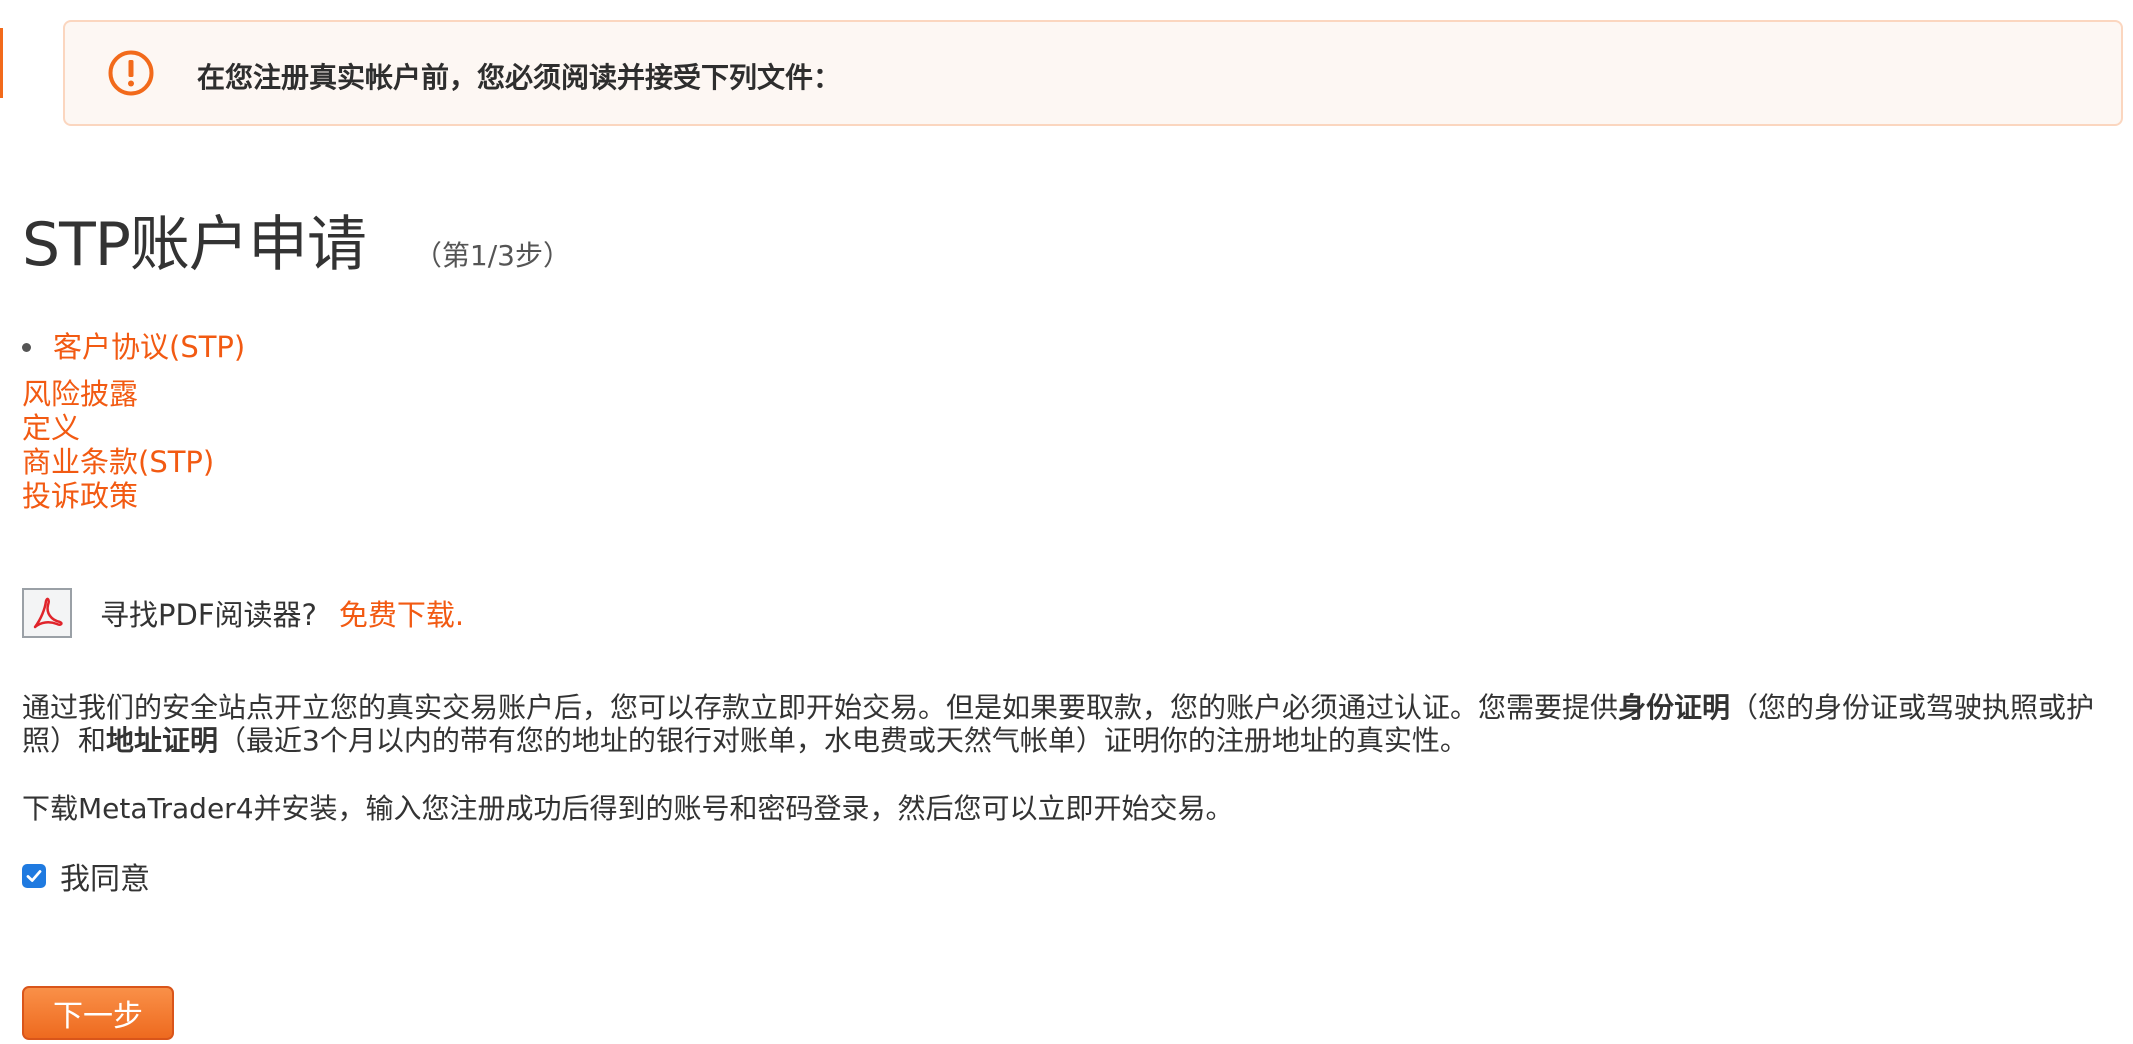  I want to click on pdf-reader-prompt: 寻找PDF阅读器?, so click(208, 615).